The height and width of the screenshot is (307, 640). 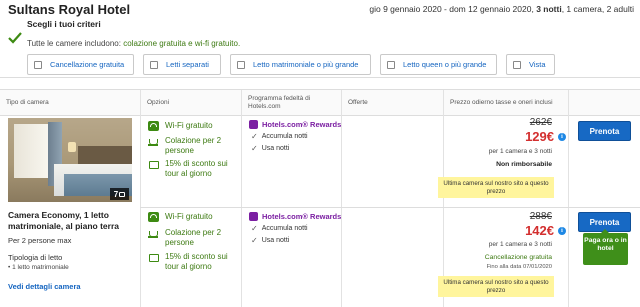 I want to click on criteria-subtitle-prefix: Tutte le camere includono:, so click(x=74, y=43).